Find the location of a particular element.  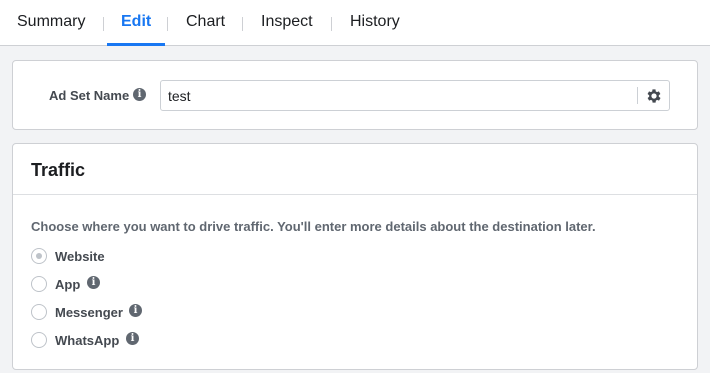

option-label: WhatsApp is located at coordinates (87, 340).